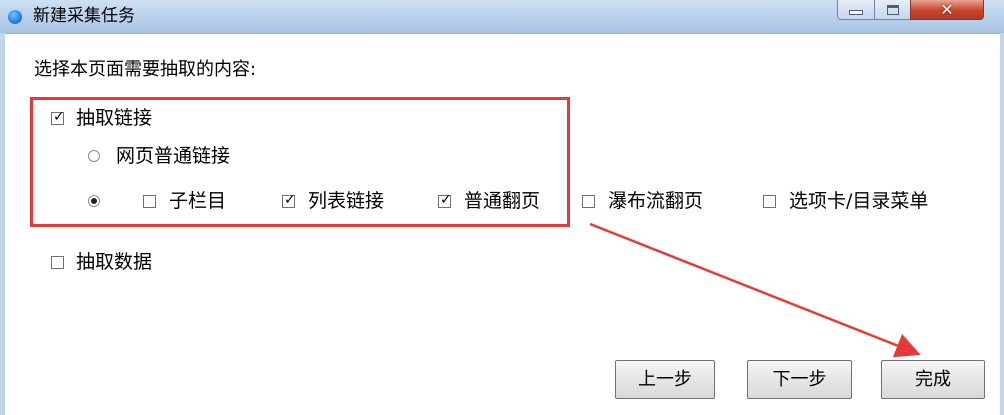  Describe the element at coordinates (799, 379) in the screenshot. I see `next-step-button: 下一步` at that location.